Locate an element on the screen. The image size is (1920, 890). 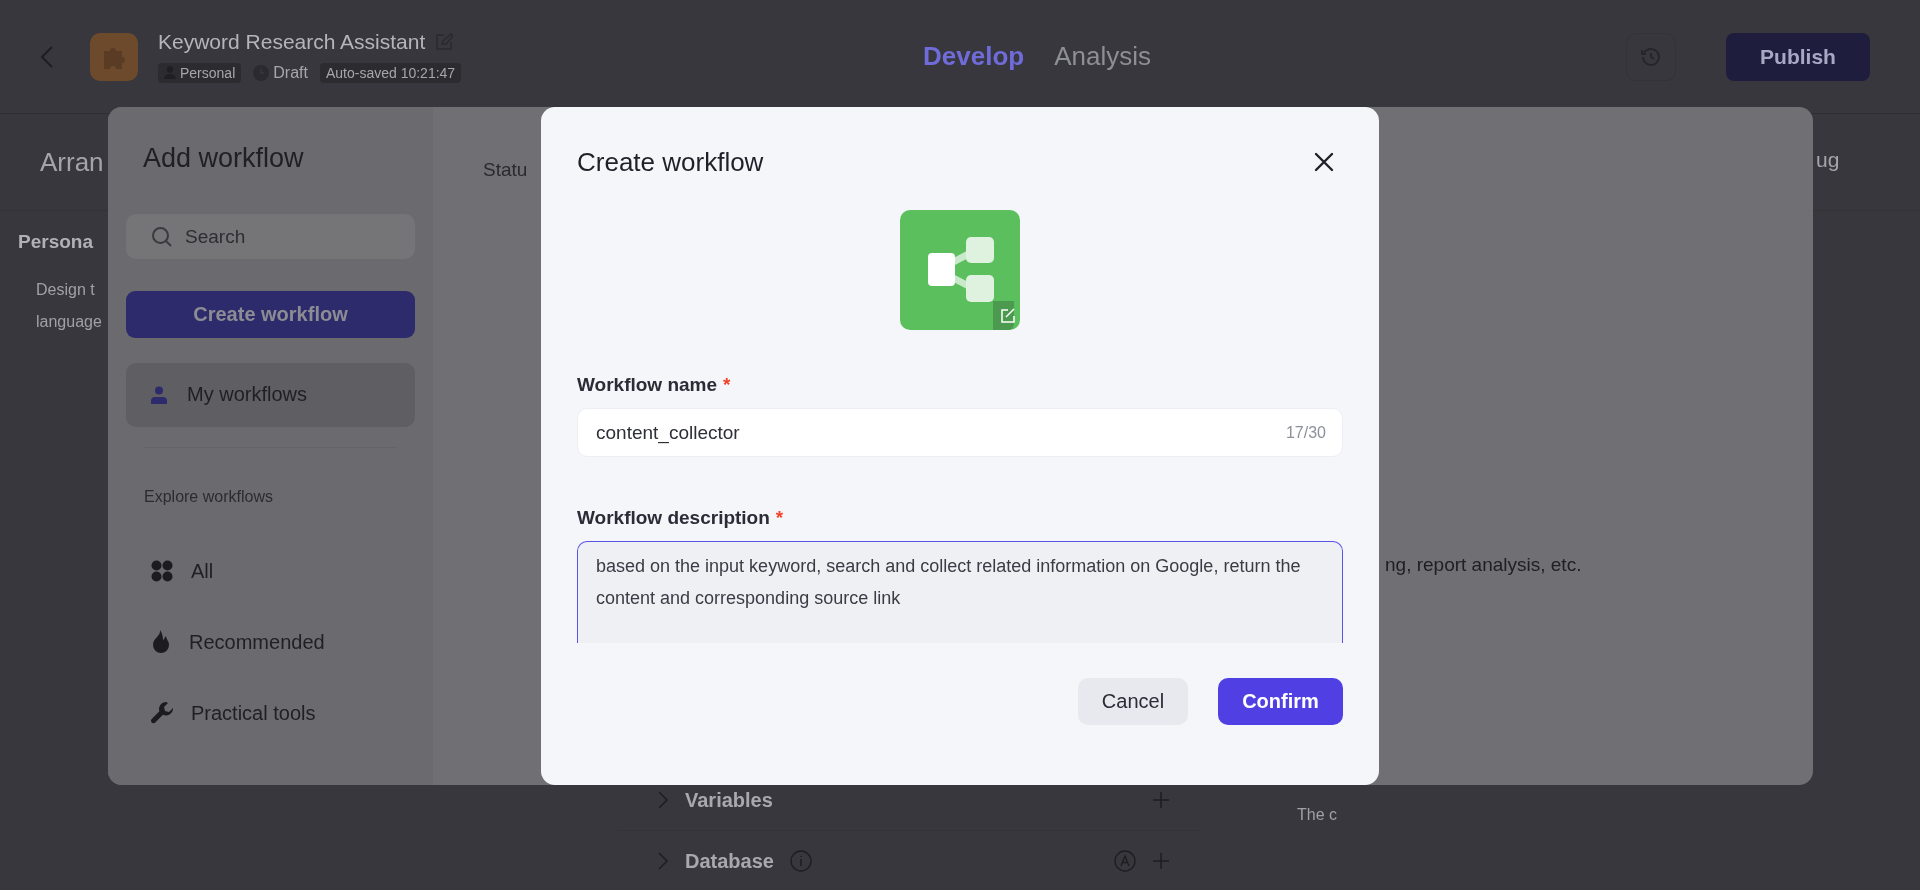
modal-title: Add workflow is located at coordinates (224, 158).